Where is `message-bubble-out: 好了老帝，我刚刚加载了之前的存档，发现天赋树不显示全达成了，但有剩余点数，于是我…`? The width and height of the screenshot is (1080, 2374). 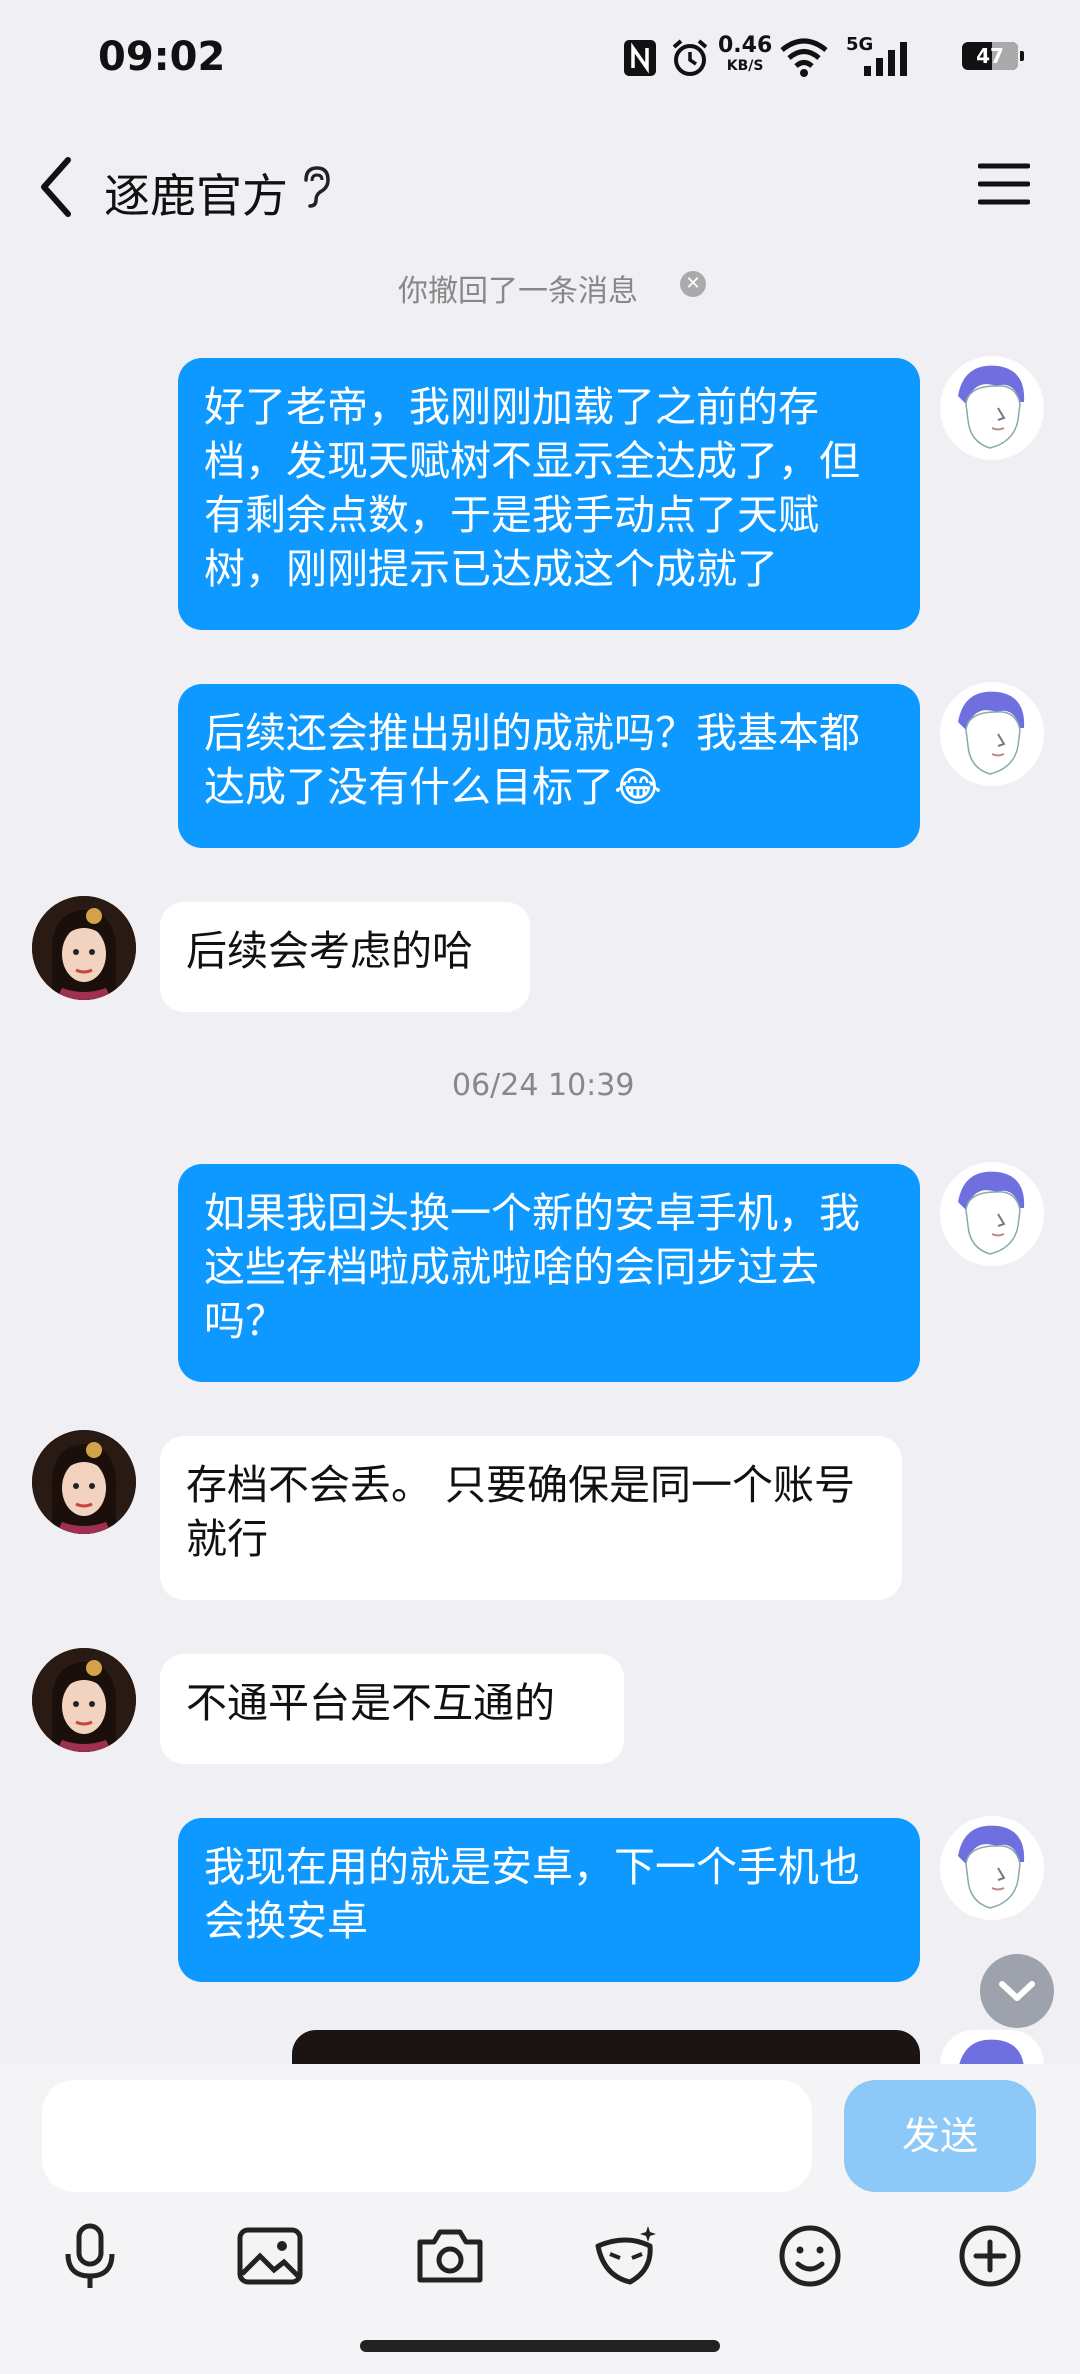
message-bubble-out: 好了老帝，我刚刚加载了之前的存档，发现天赋树不显示全达成了，但有剩余点数，于是我… is located at coordinates (549, 494).